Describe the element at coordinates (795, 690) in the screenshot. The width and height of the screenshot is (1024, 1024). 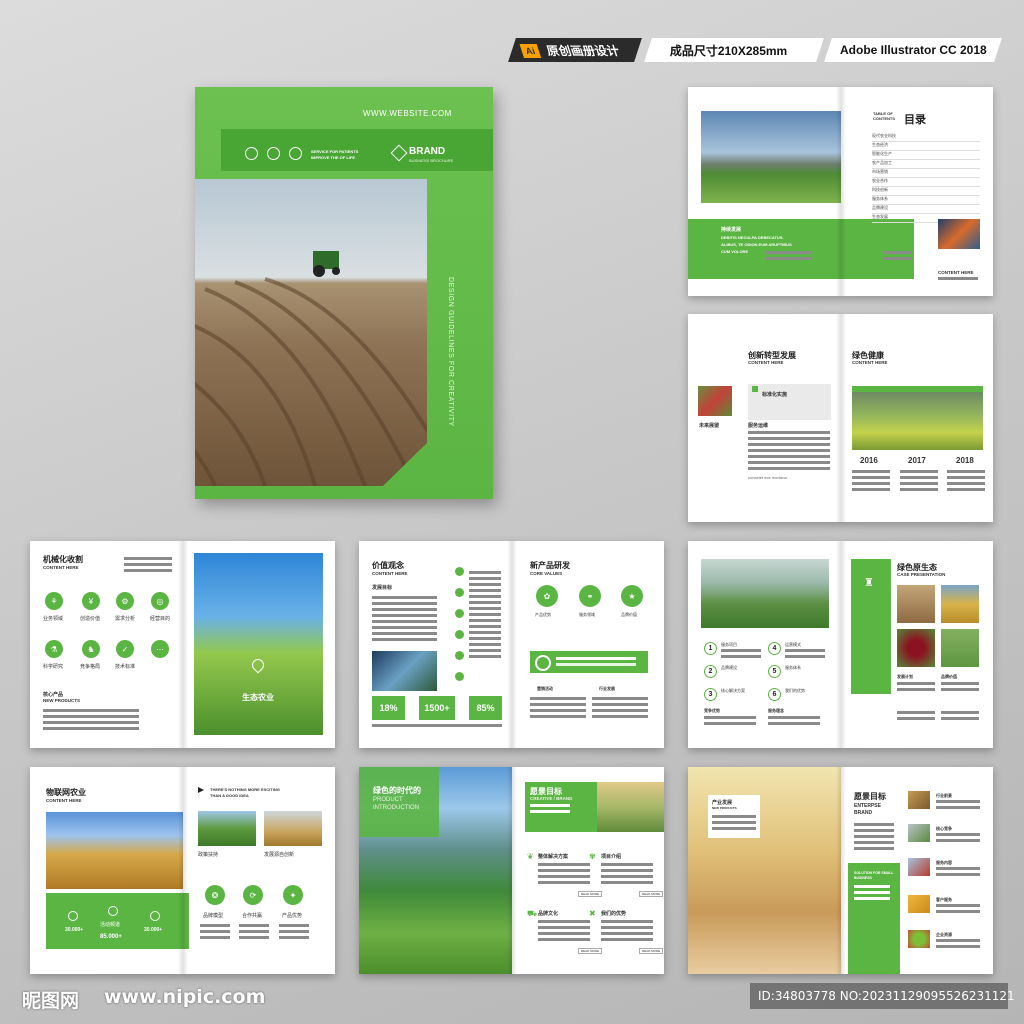
I see `p5-label-5: 我们的优势` at that location.